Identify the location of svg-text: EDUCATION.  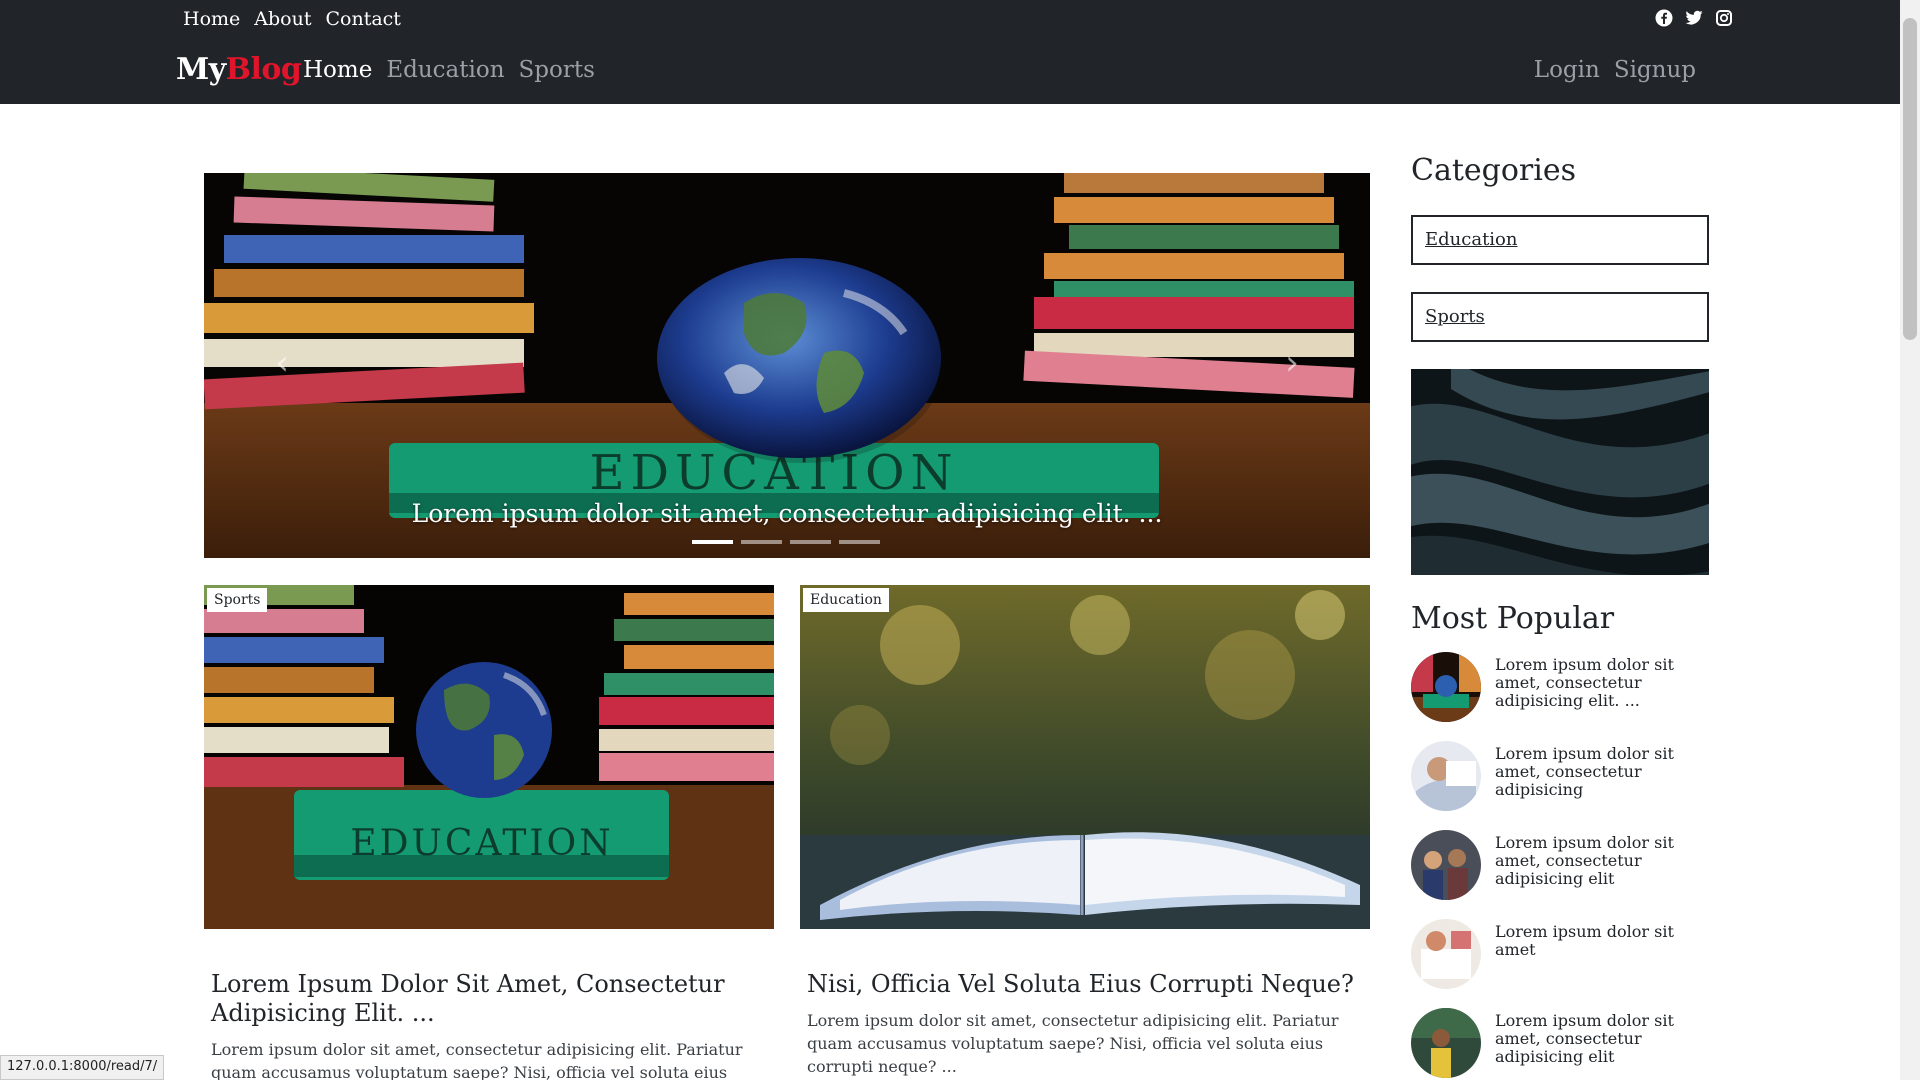
(481, 843).